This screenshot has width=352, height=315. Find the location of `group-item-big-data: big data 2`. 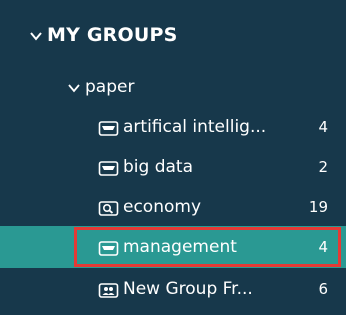

group-item-big-data: big data 2 is located at coordinates (173, 167).